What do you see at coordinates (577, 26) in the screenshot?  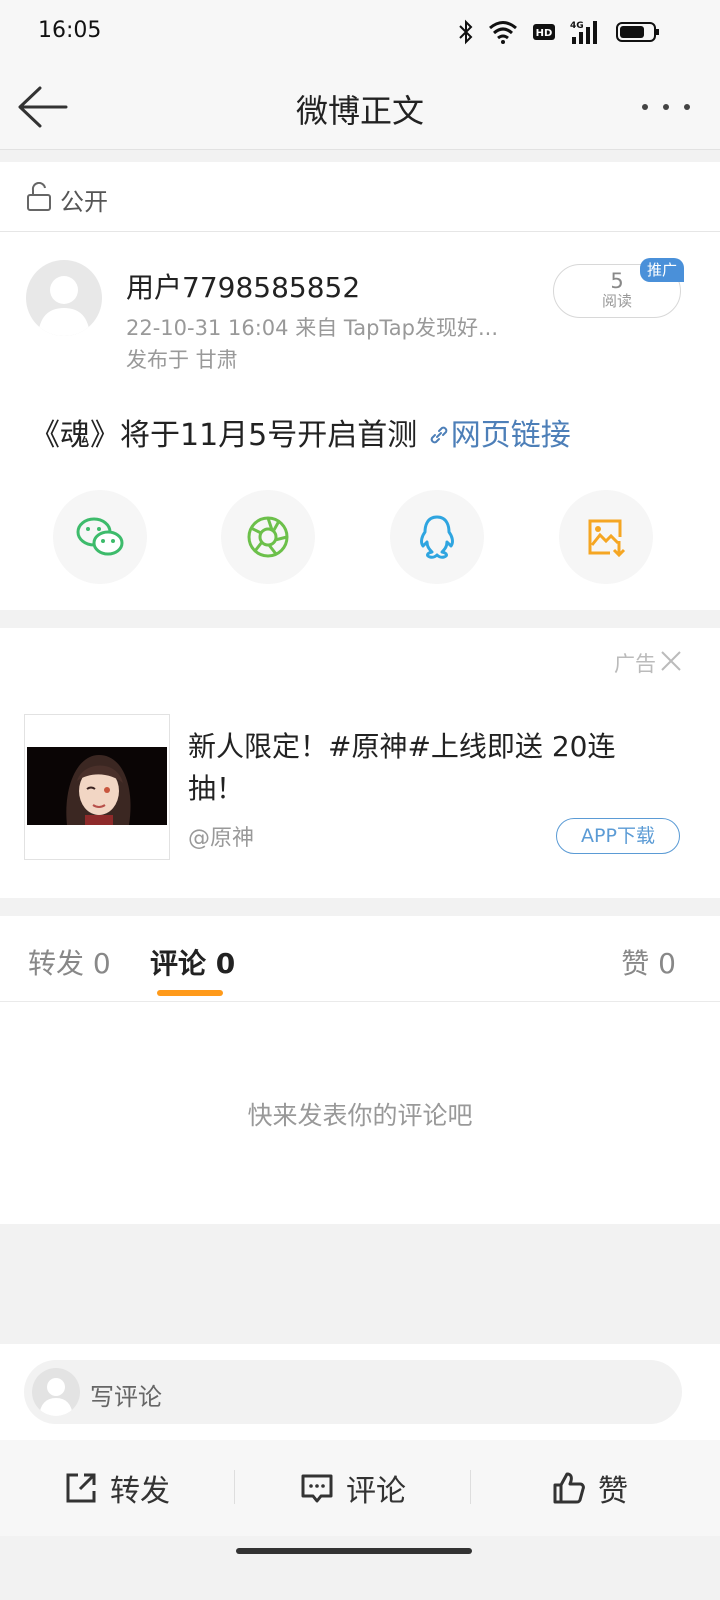 I see `svg-text: 4G` at bounding box center [577, 26].